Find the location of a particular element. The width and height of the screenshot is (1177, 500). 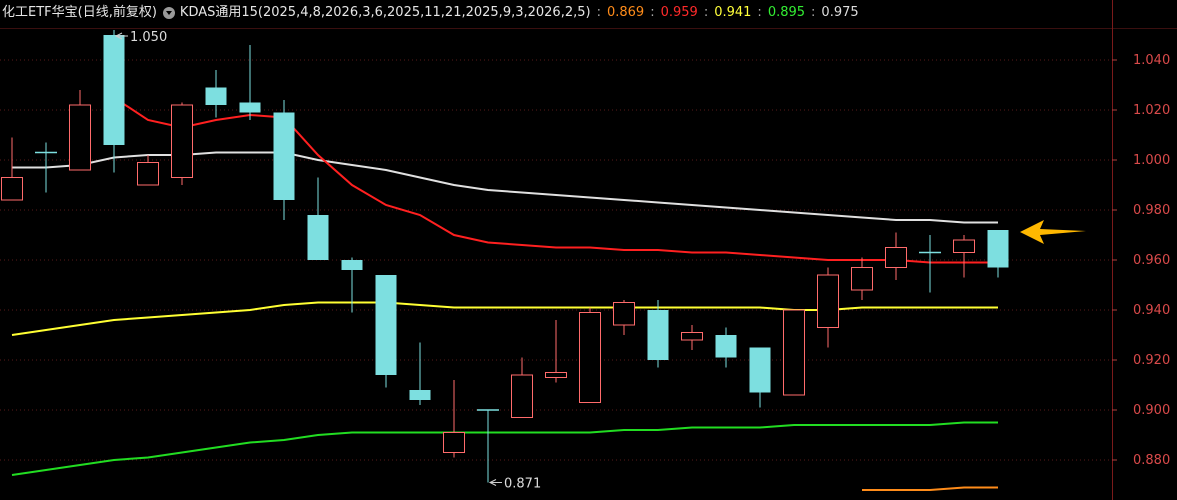

y-tick-label: 1.040 is located at coordinates (1151, 60).